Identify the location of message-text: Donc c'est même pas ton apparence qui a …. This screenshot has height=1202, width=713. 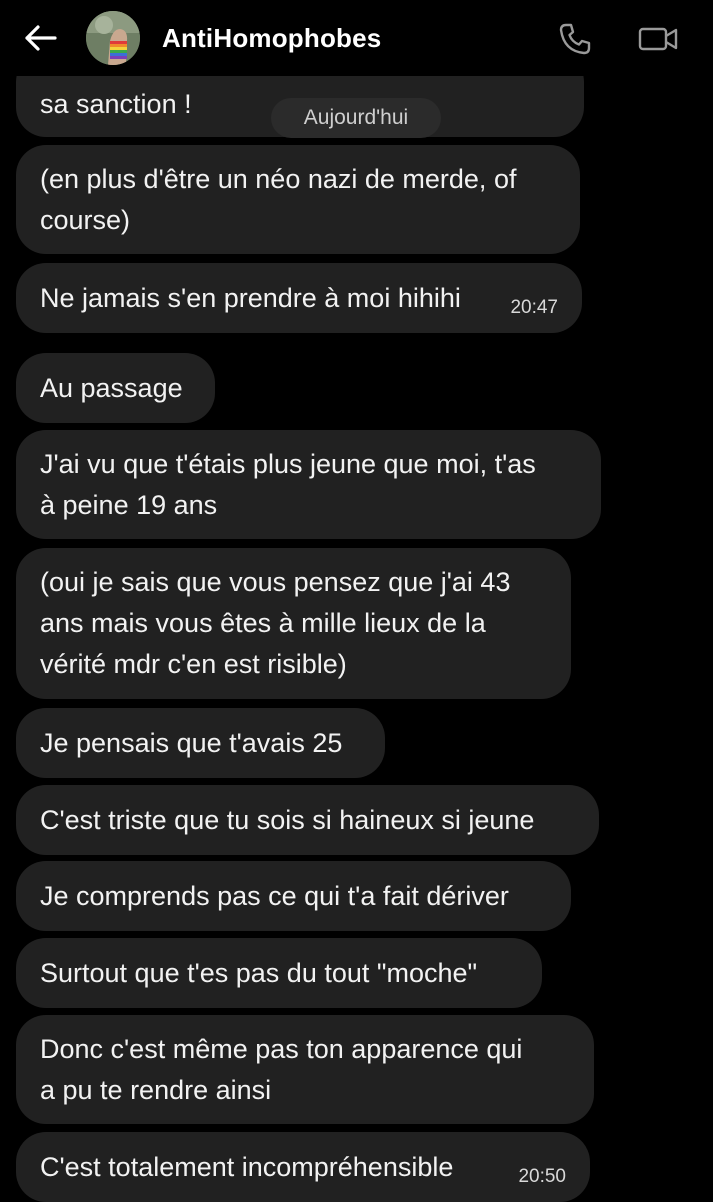
(281, 1069).